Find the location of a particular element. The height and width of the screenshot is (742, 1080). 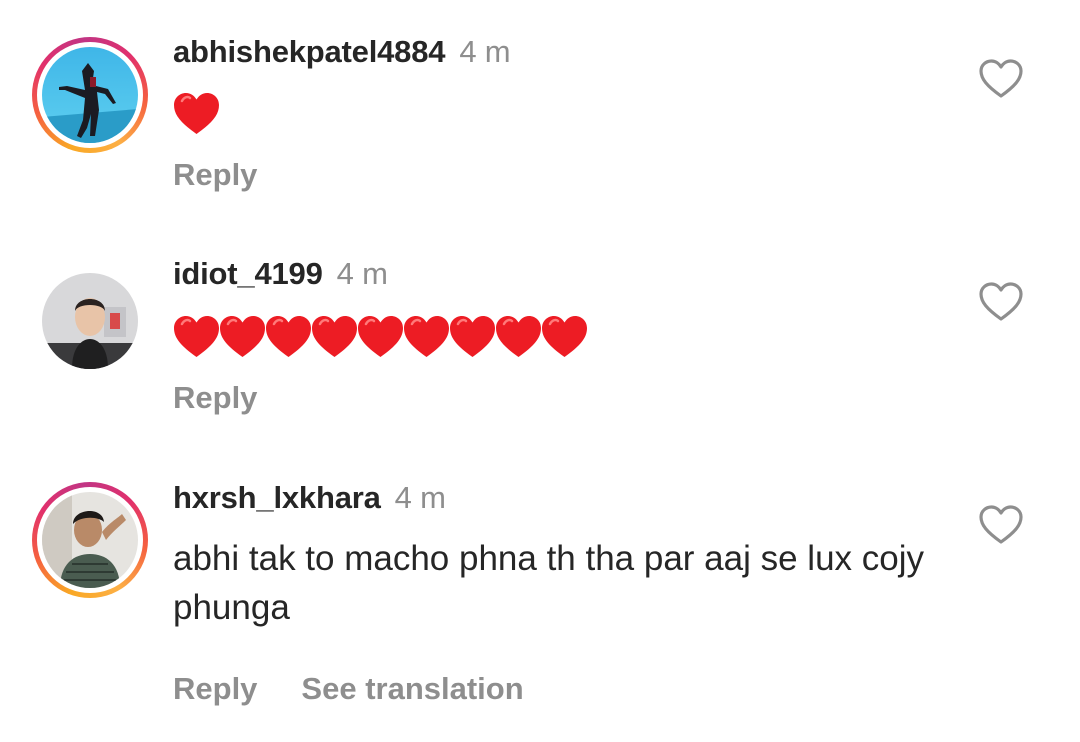

username: hxrsh_lxkhara 4 m is located at coordinates (309, 498).